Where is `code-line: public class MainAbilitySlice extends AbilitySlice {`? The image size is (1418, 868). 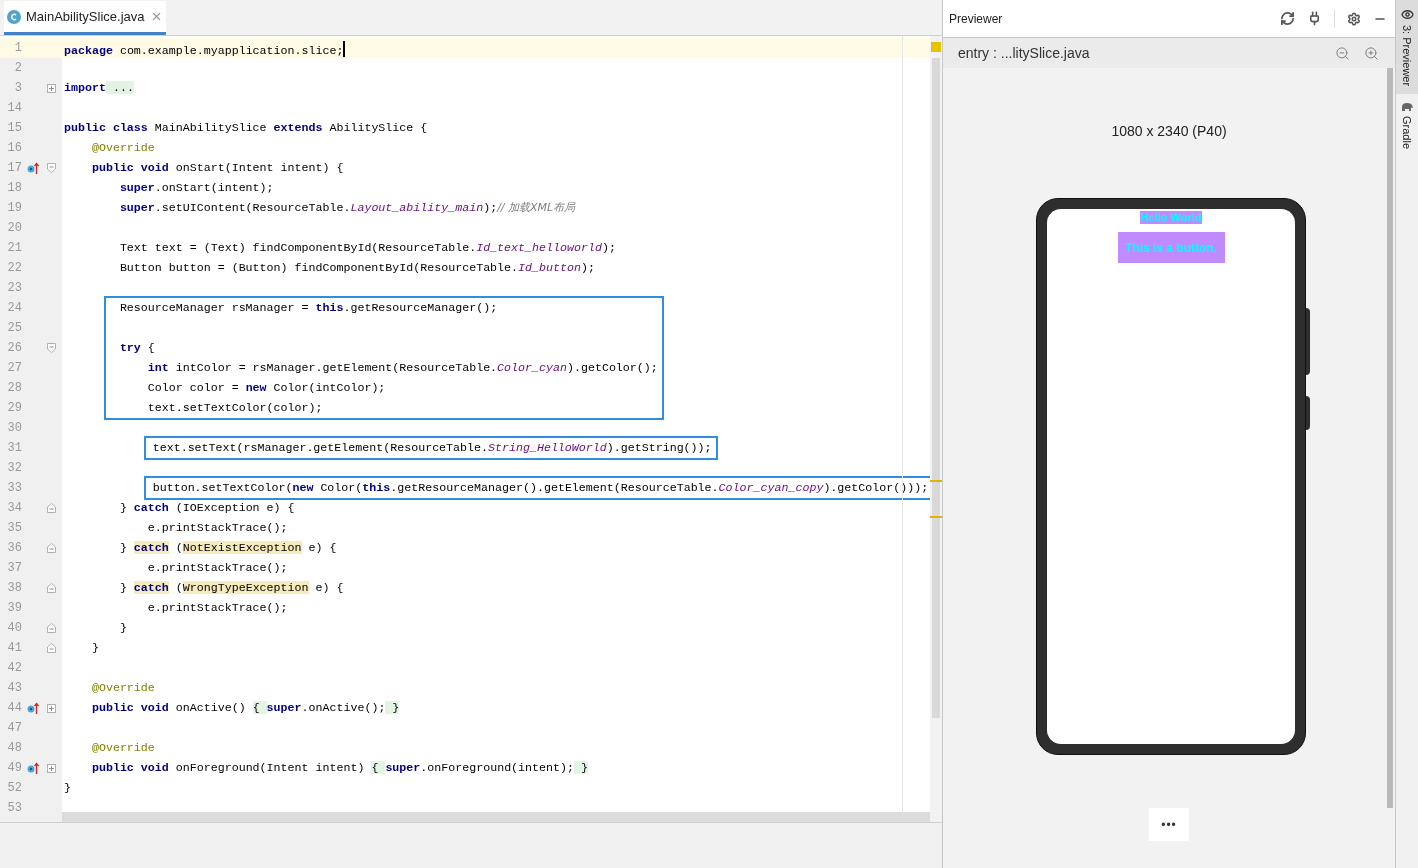
code-line: public class MainAbilitySlice extends AbilitySlice { is located at coordinates (246, 128).